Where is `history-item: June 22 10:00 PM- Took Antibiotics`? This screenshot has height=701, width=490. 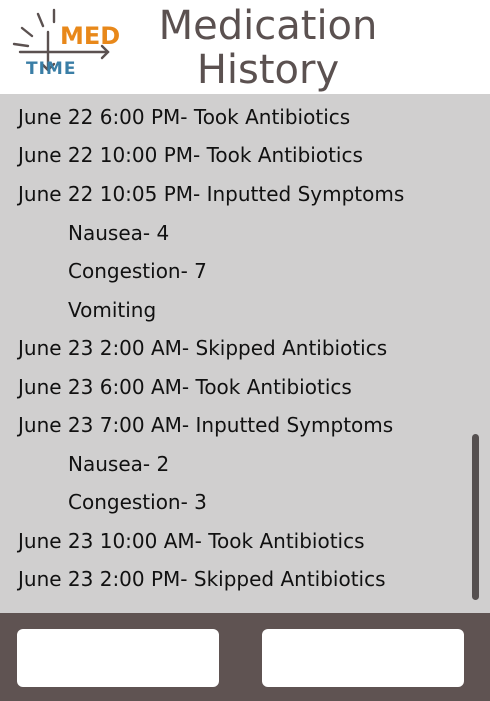
history-item: June 22 10:00 PM- Took Antibiotics is located at coordinates (190, 155).